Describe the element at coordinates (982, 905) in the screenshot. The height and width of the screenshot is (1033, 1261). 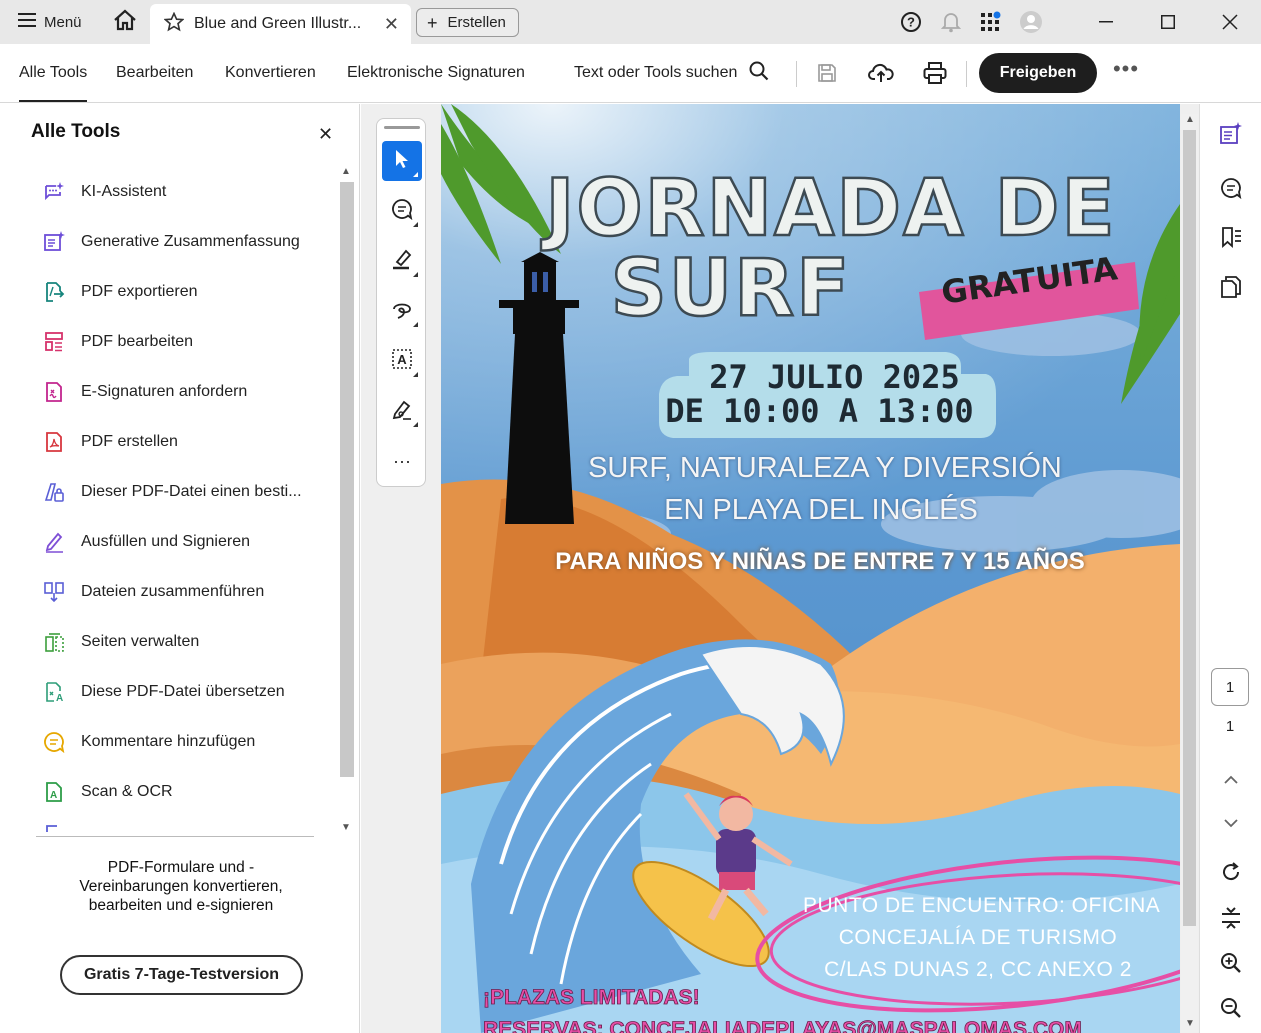
I see `poster-meeting-line1: PUNTO DE ENCUENTRO: OFICINA` at that location.